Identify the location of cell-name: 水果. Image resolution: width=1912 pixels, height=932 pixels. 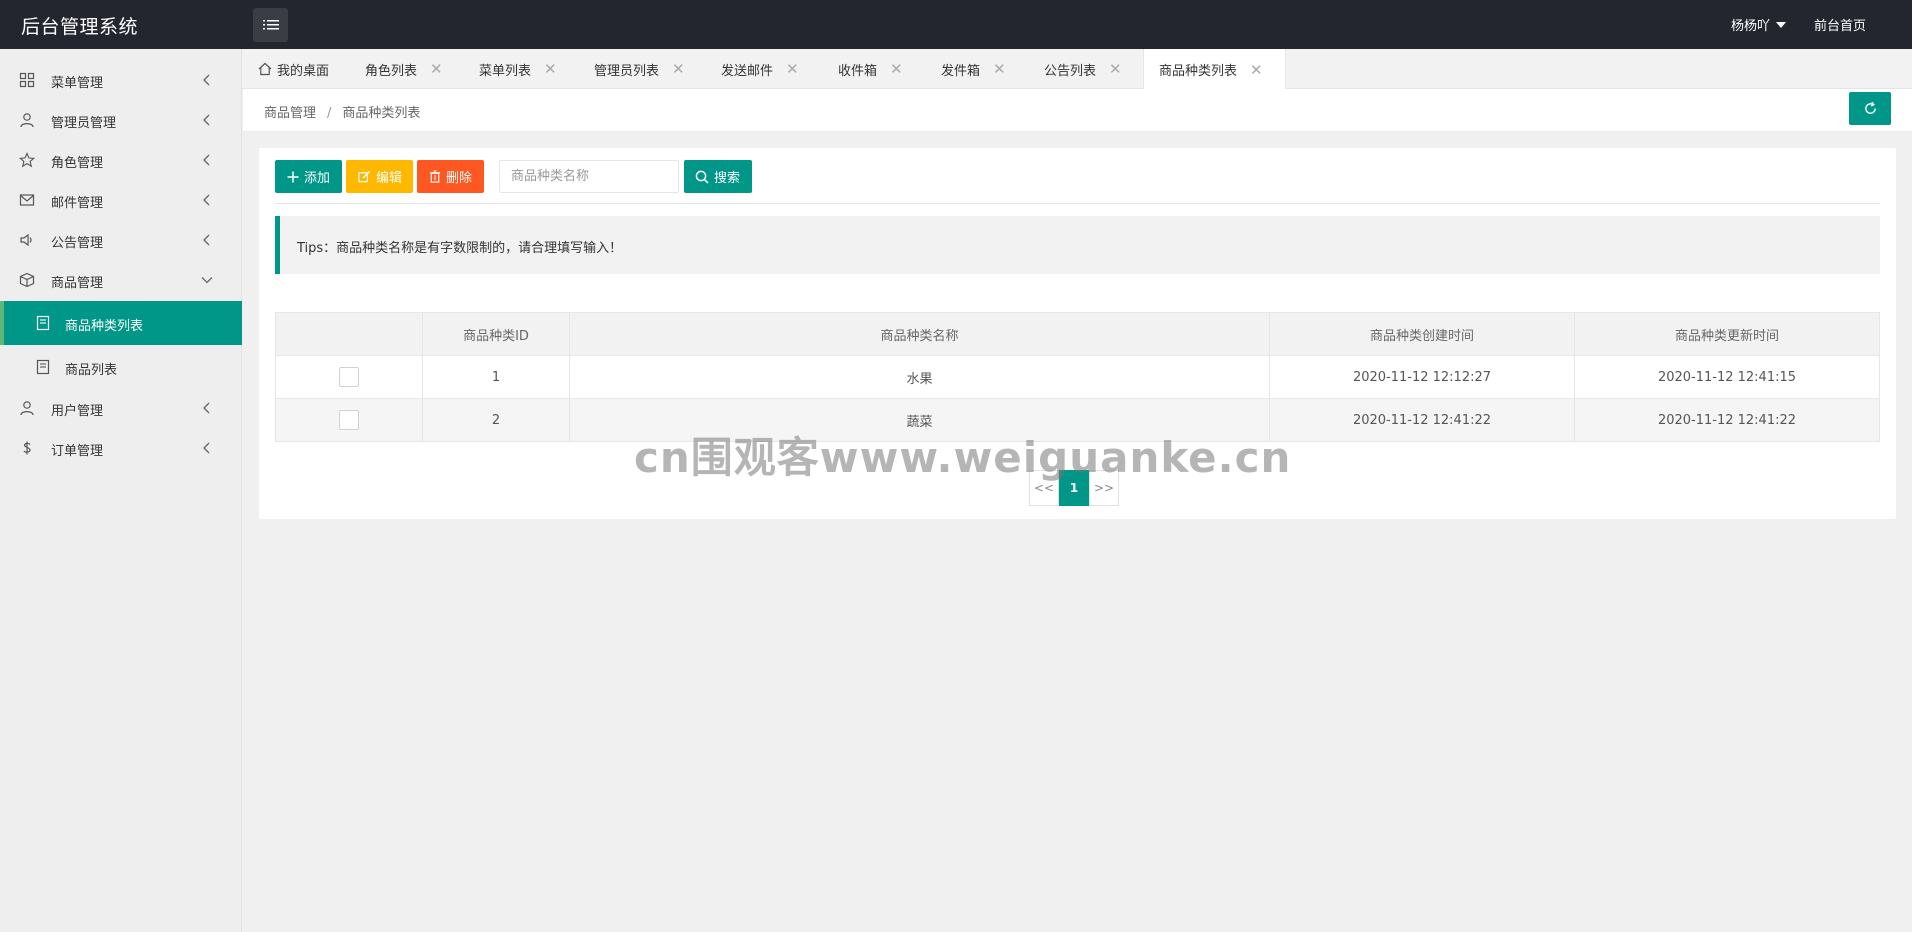
(919, 377).